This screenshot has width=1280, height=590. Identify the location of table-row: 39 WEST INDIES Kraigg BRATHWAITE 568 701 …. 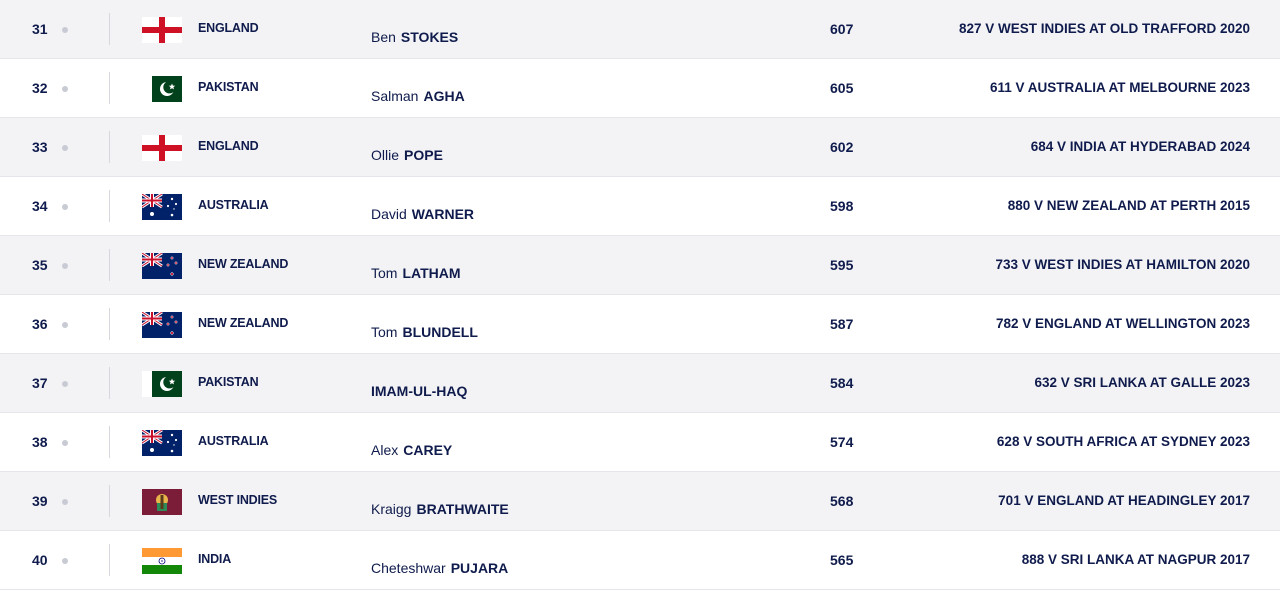
(640, 501).